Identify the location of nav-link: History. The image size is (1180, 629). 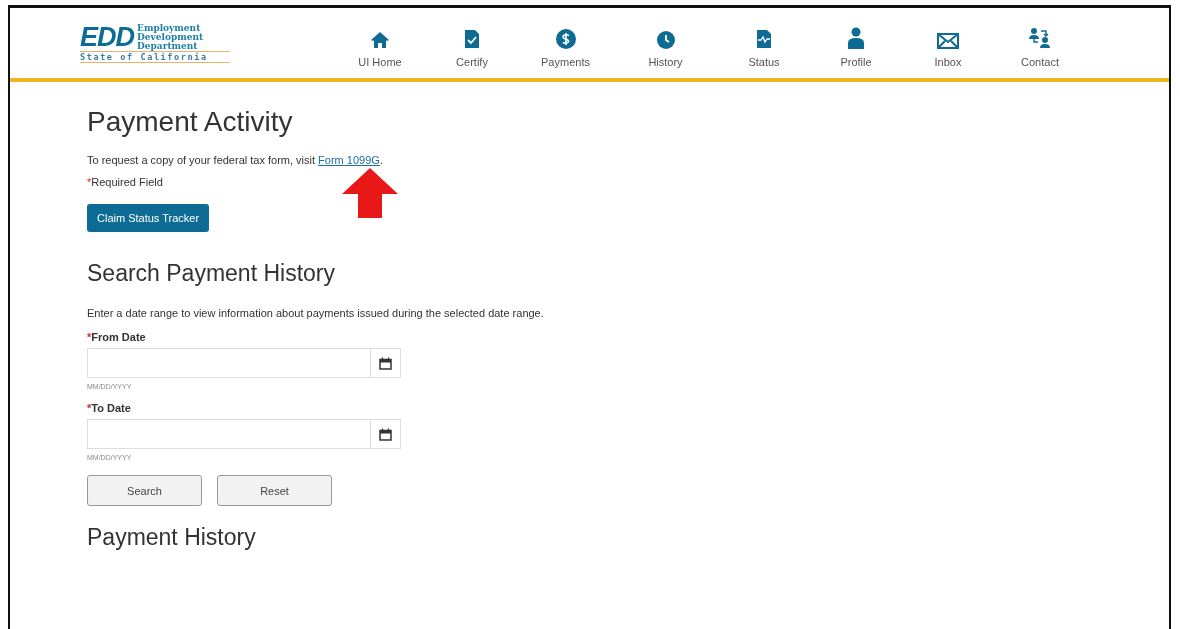
(665, 43).